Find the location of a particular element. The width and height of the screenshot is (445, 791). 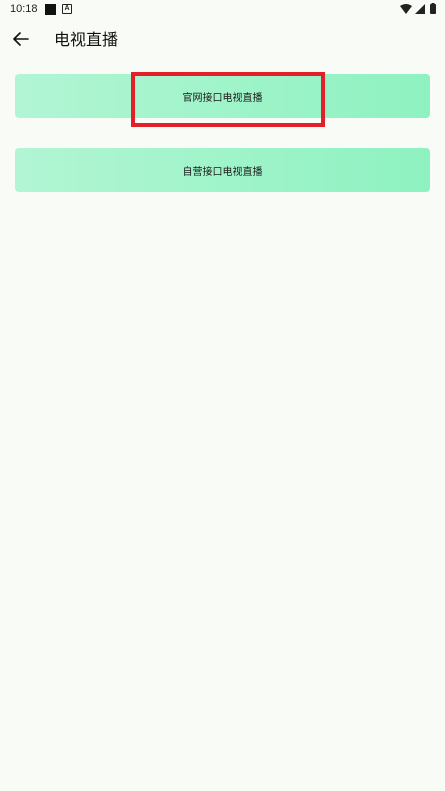

official-live-tv-label: 官网接口电视直播 is located at coordinates (222, 98).